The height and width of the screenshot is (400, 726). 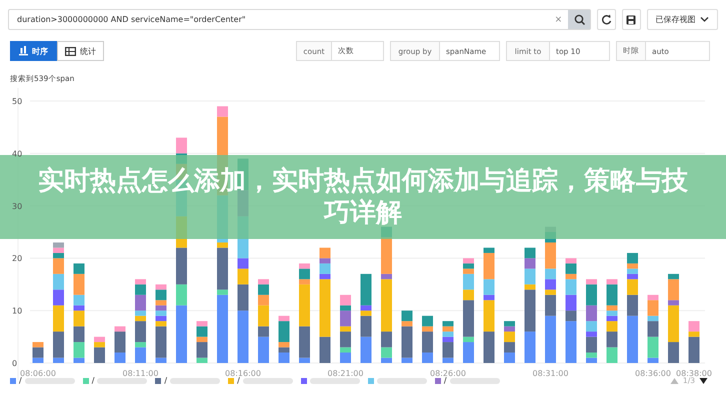 What do you see at coordinates (346, 373) in the screenshot?
I see `x-tick-label: 08:21:00` at bounding box center [346, 373].